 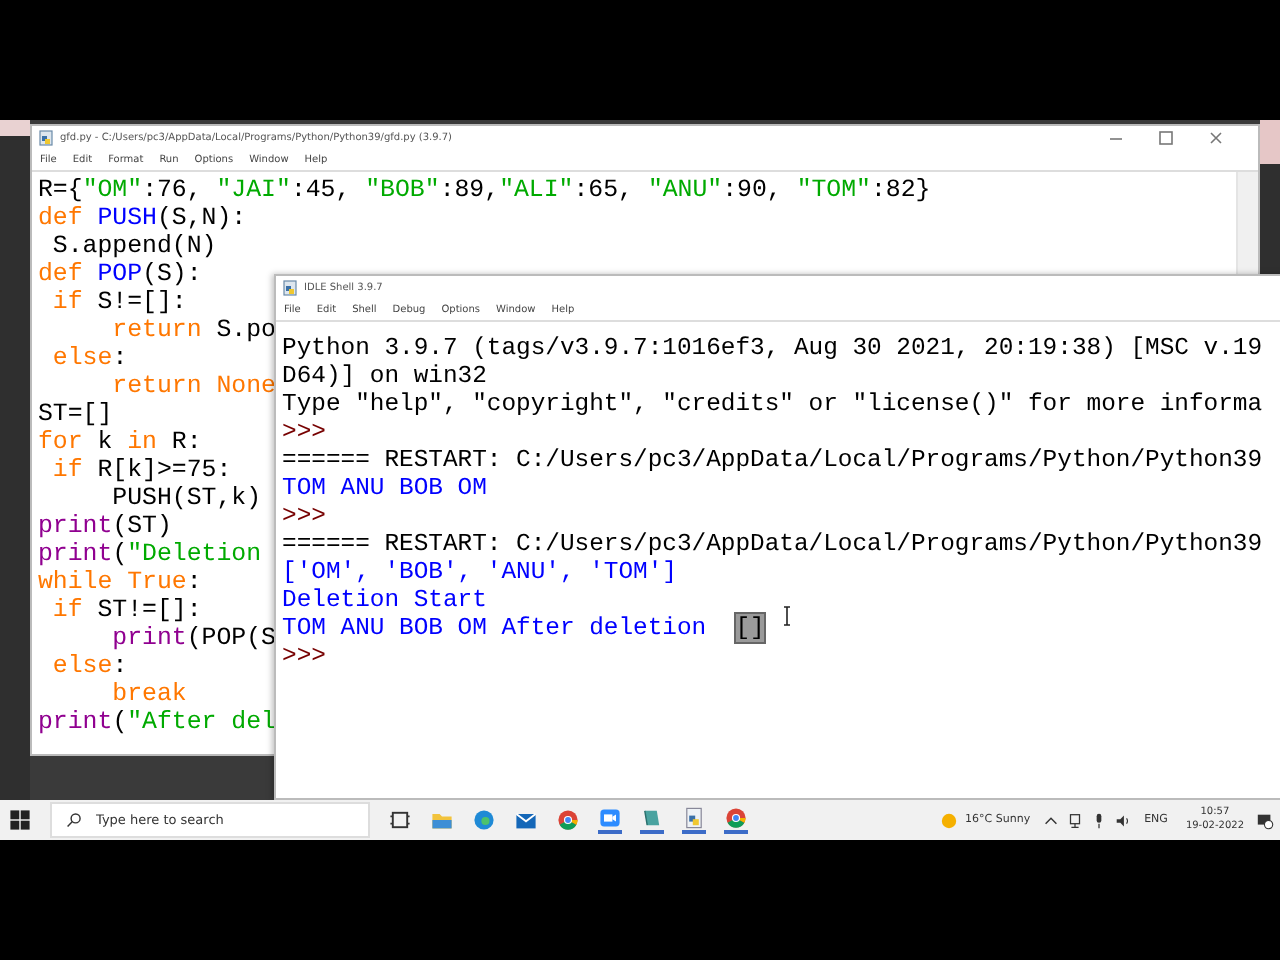 What do you see at coordinates (384, 376) in the screenshot?
I see `shell-line: D64)] on win32` at bounding box center [384, 376].